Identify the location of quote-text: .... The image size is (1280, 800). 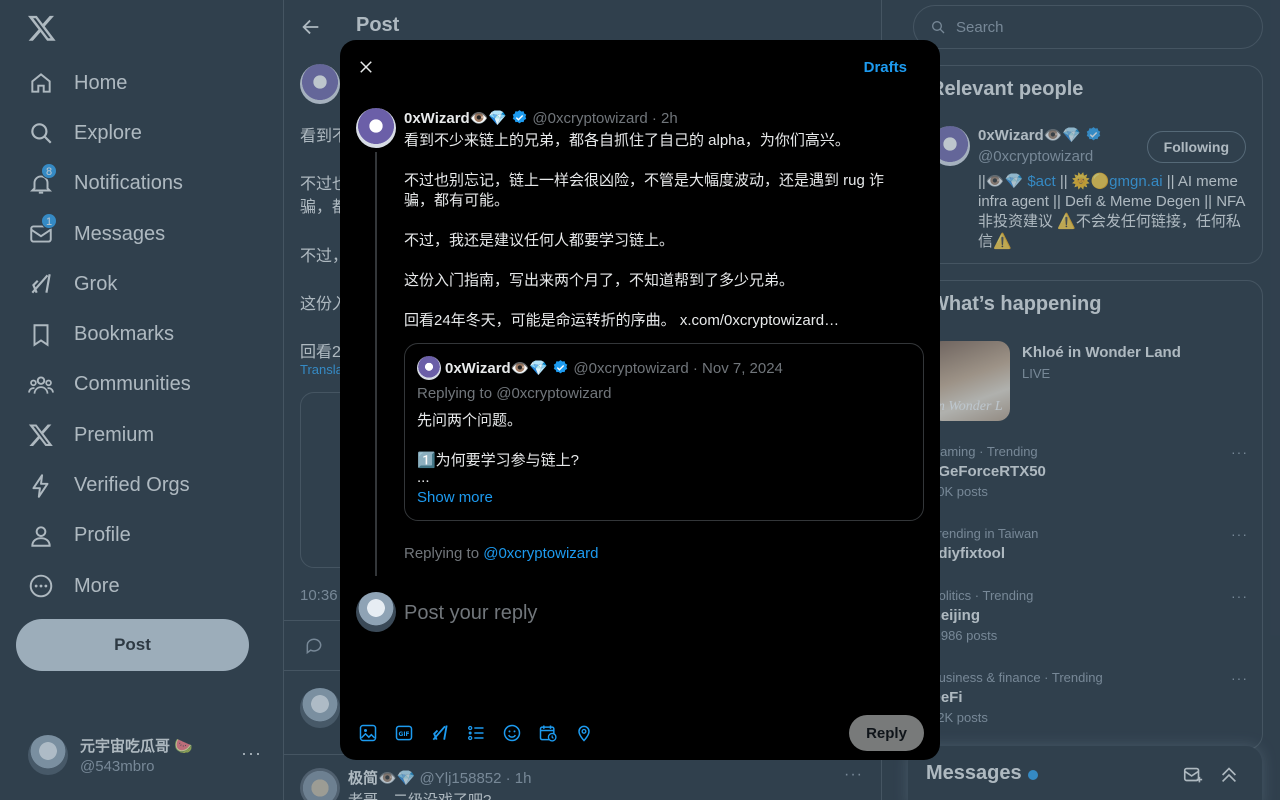
(423, 477).